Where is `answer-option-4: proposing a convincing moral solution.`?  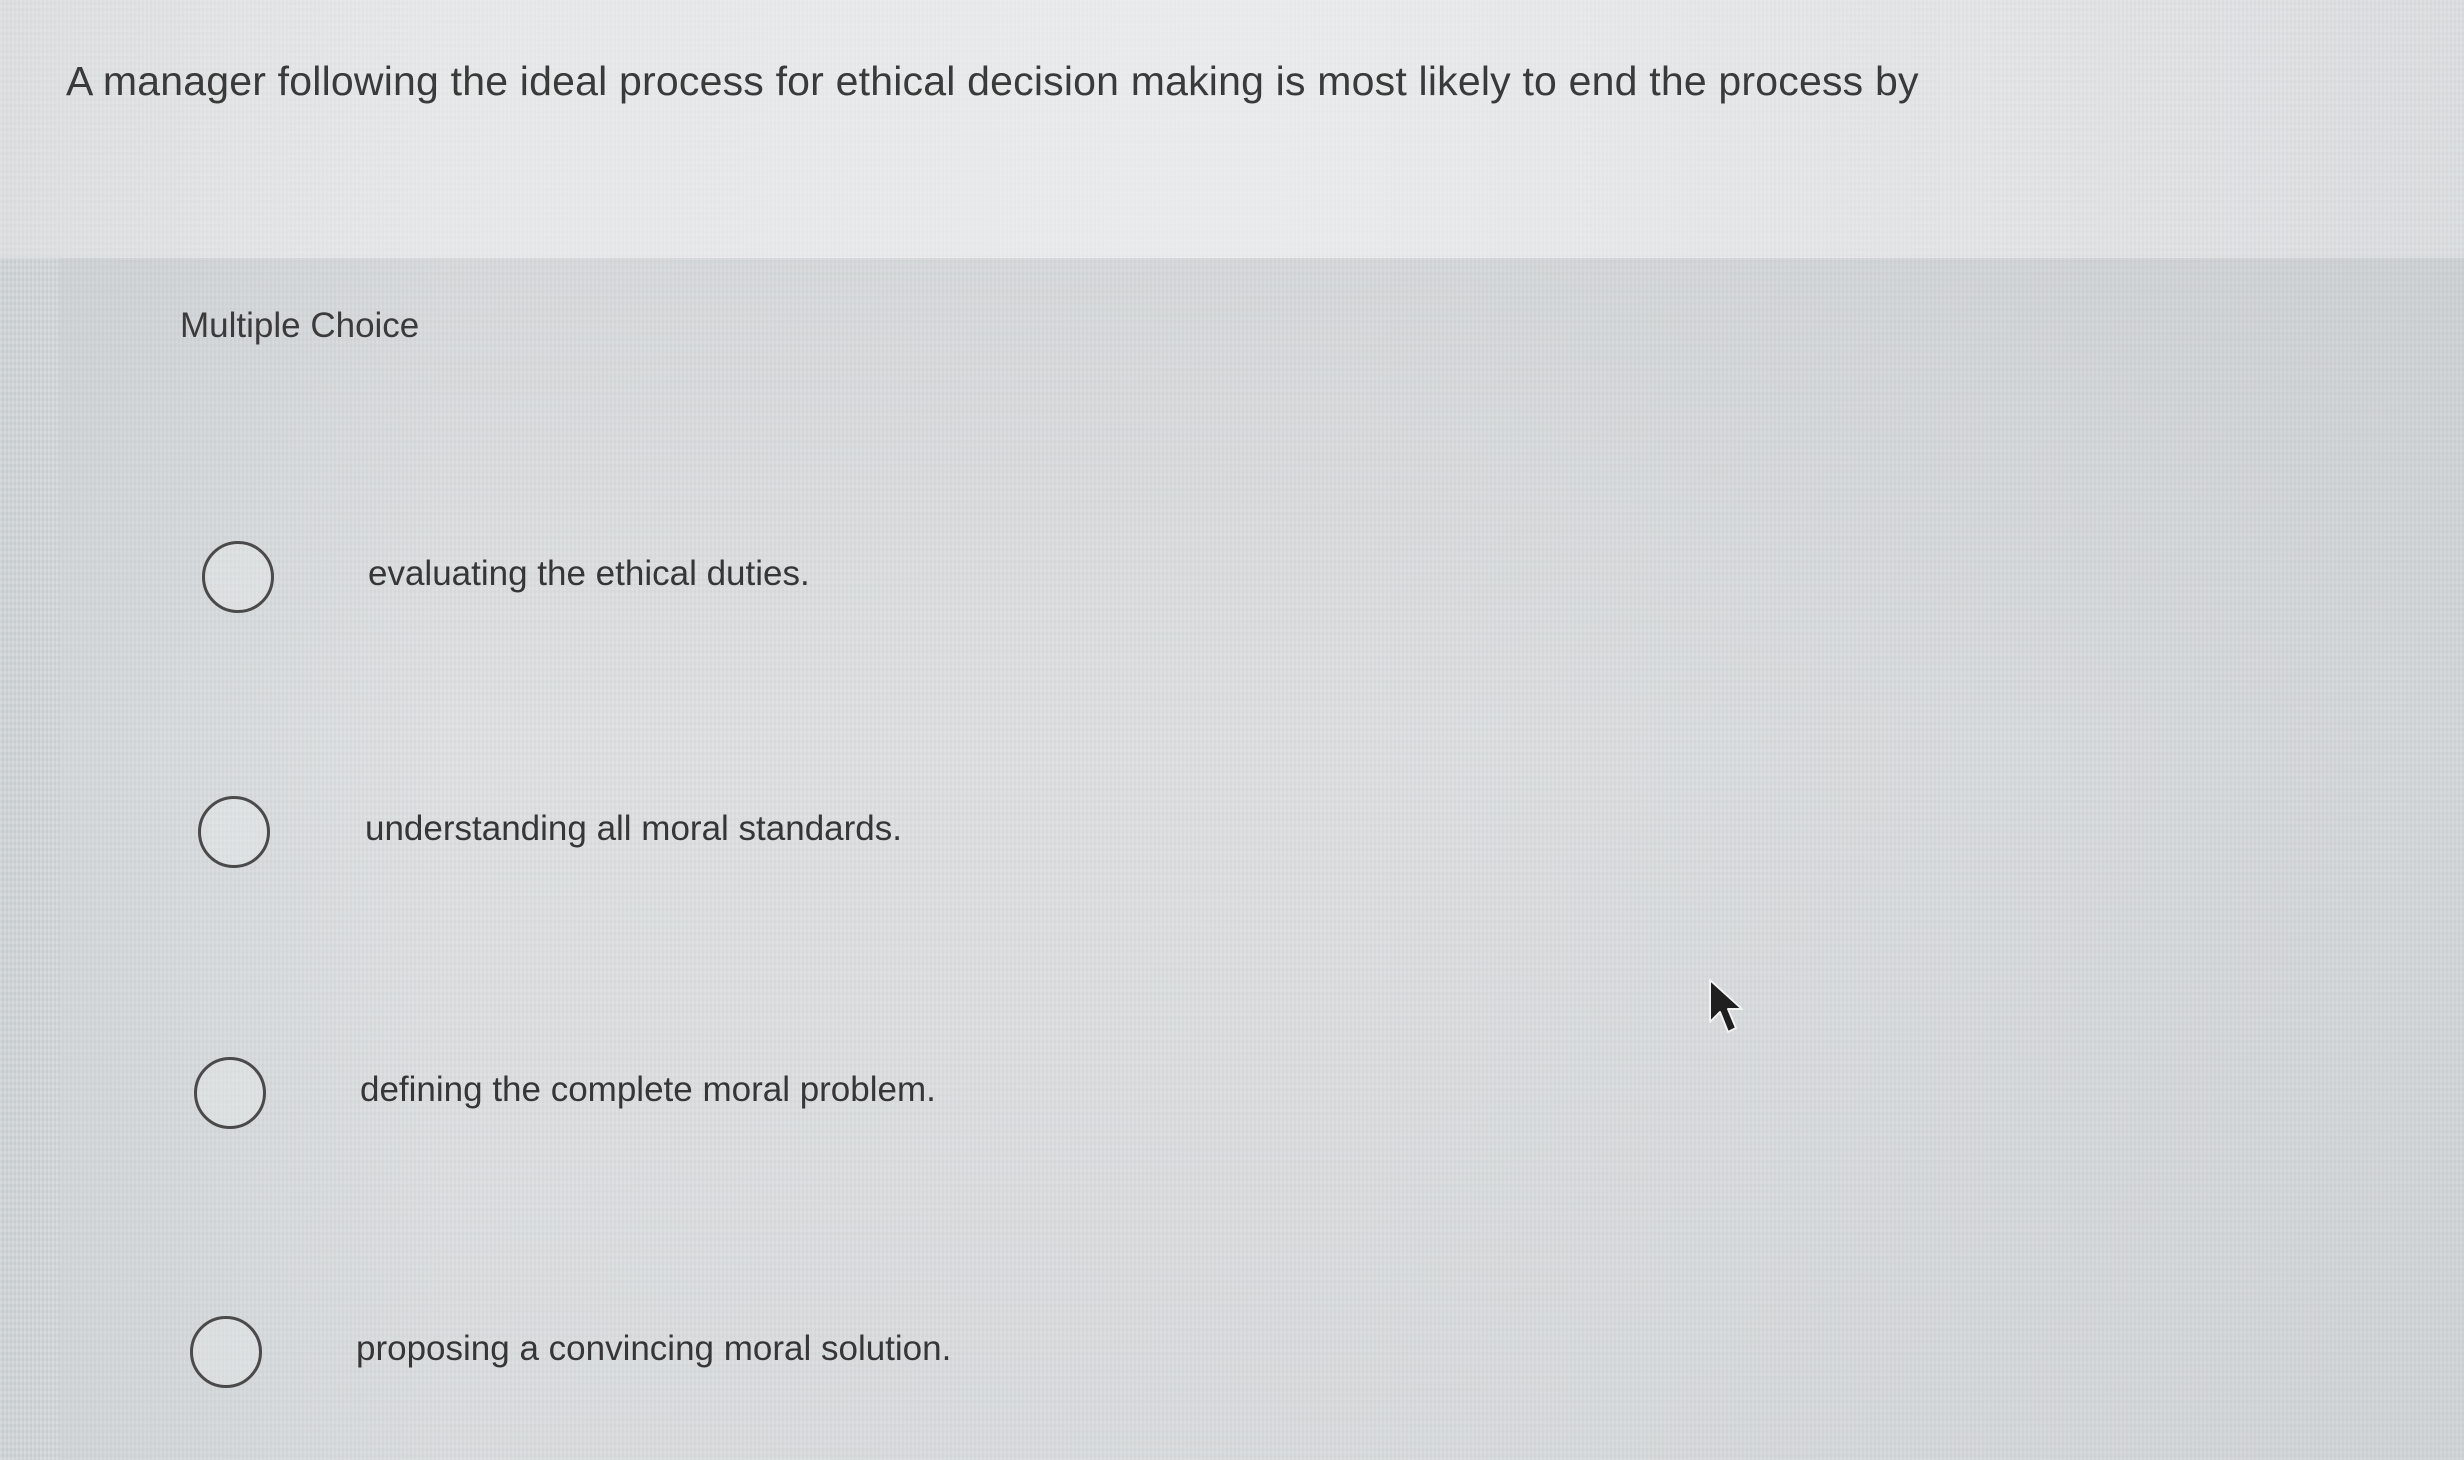 answer-option-4: proposing a convincing moral solution. is located at coordinates (790, 1361).